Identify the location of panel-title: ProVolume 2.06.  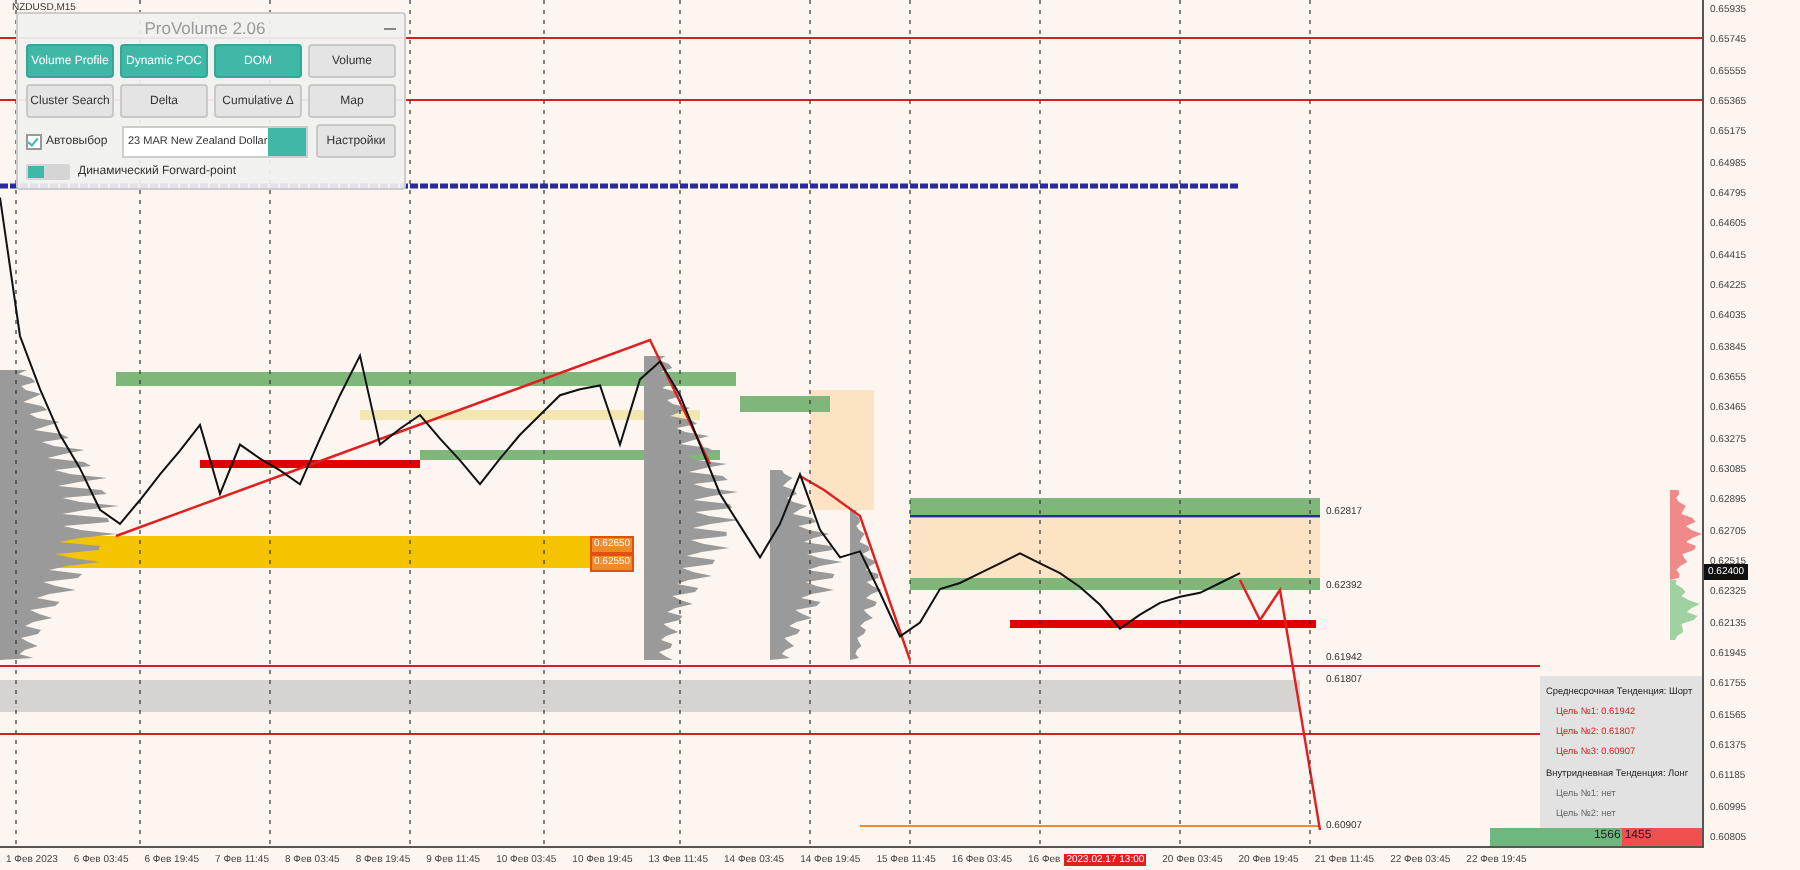
(205, 28).